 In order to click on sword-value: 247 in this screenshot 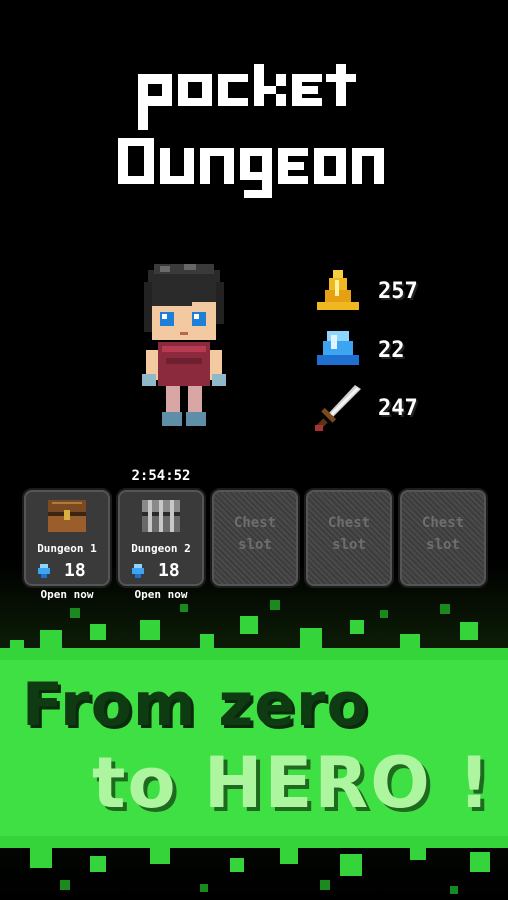, I will do `click(398, 408)`.